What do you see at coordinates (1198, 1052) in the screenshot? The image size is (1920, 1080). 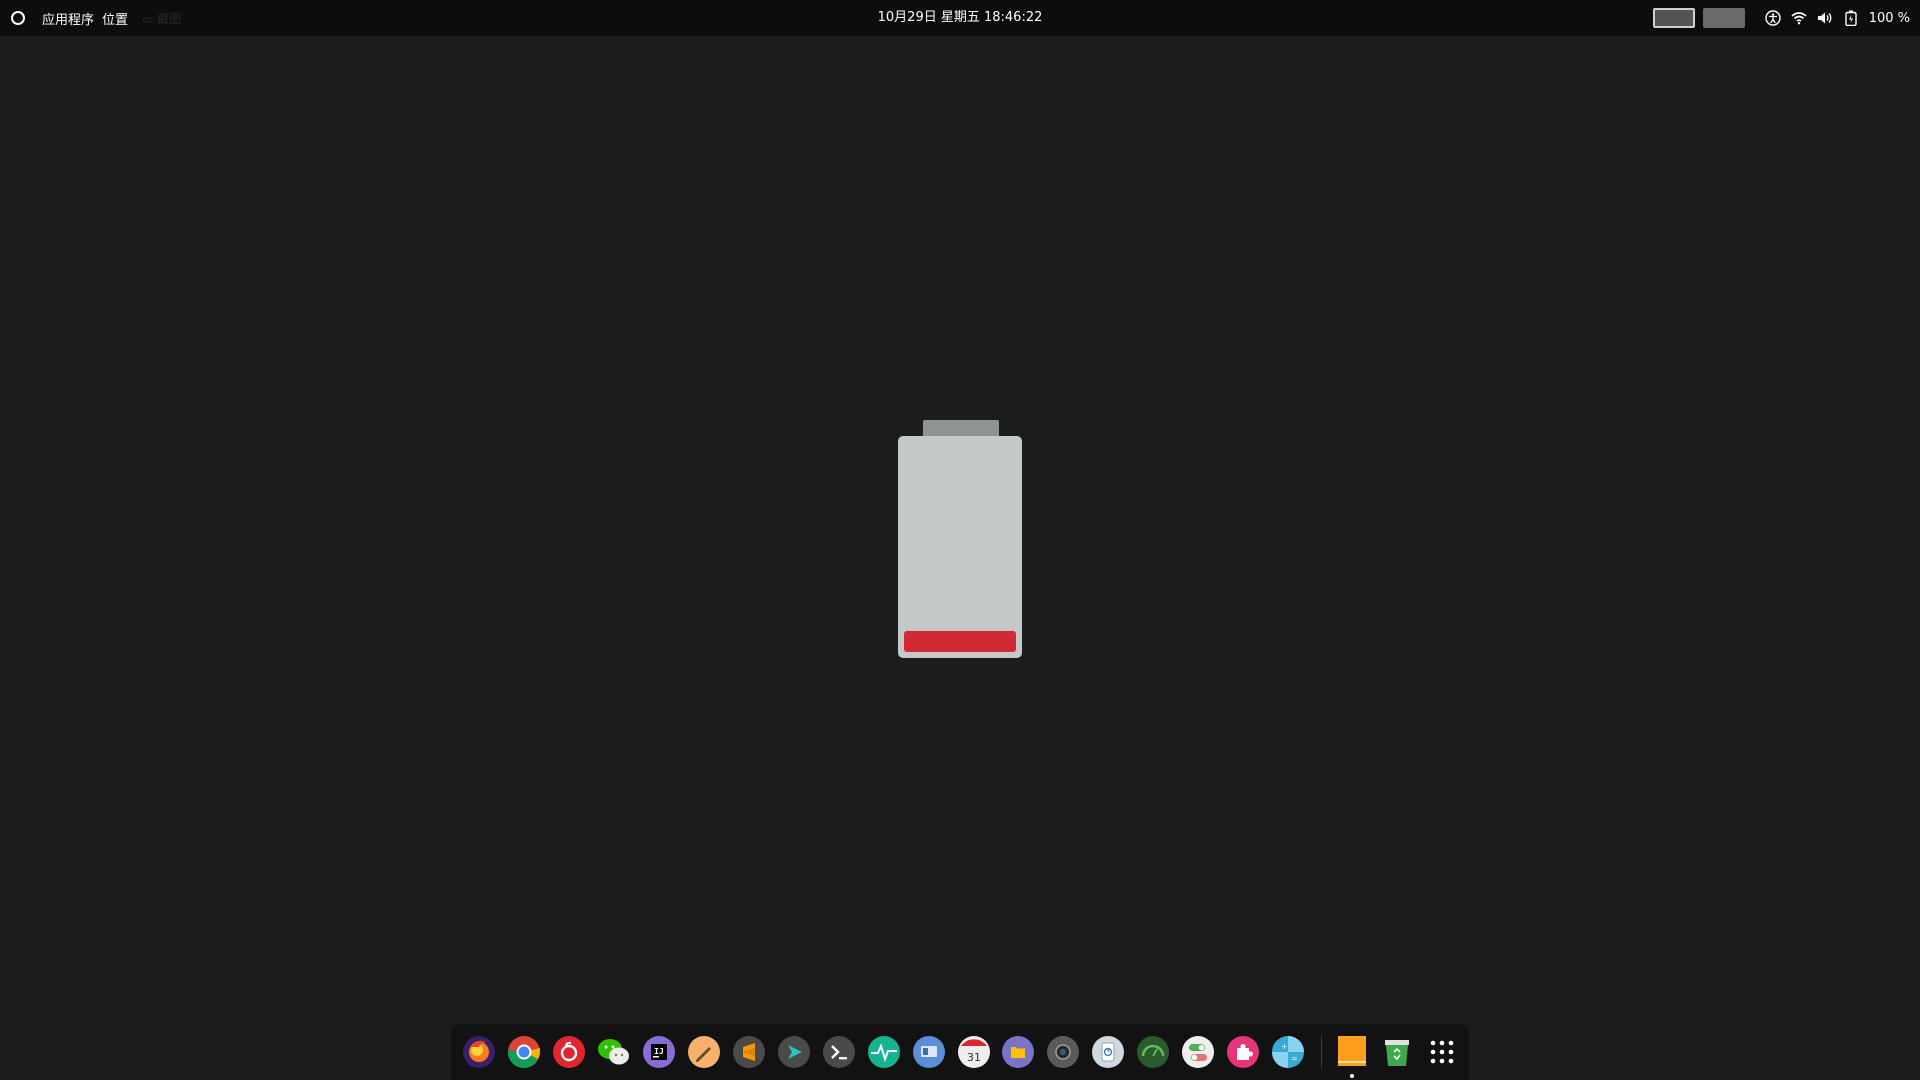 I see `toggle-icon` at bounding box center [1198, 1052].